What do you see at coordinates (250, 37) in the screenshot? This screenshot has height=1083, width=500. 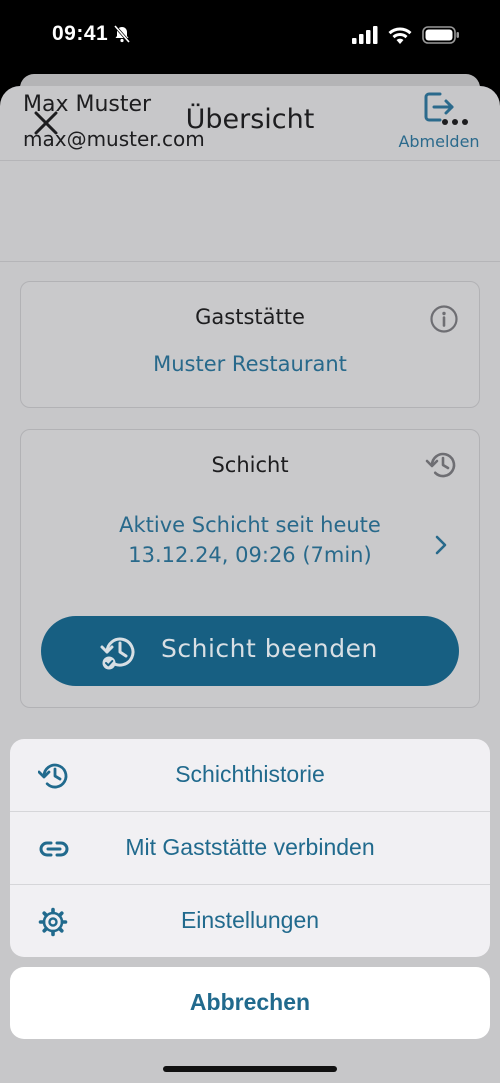 I see `status-bar: 09:41` at bounding box center [250, 37].